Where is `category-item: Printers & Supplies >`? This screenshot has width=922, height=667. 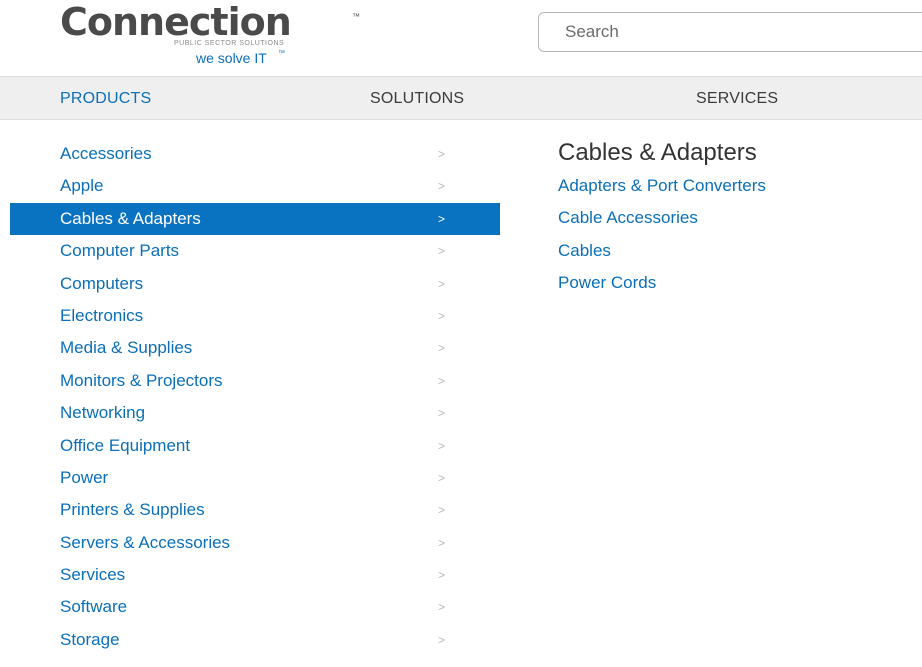 category-item: Printers & Supplies > is located at coordinates (255, 510).